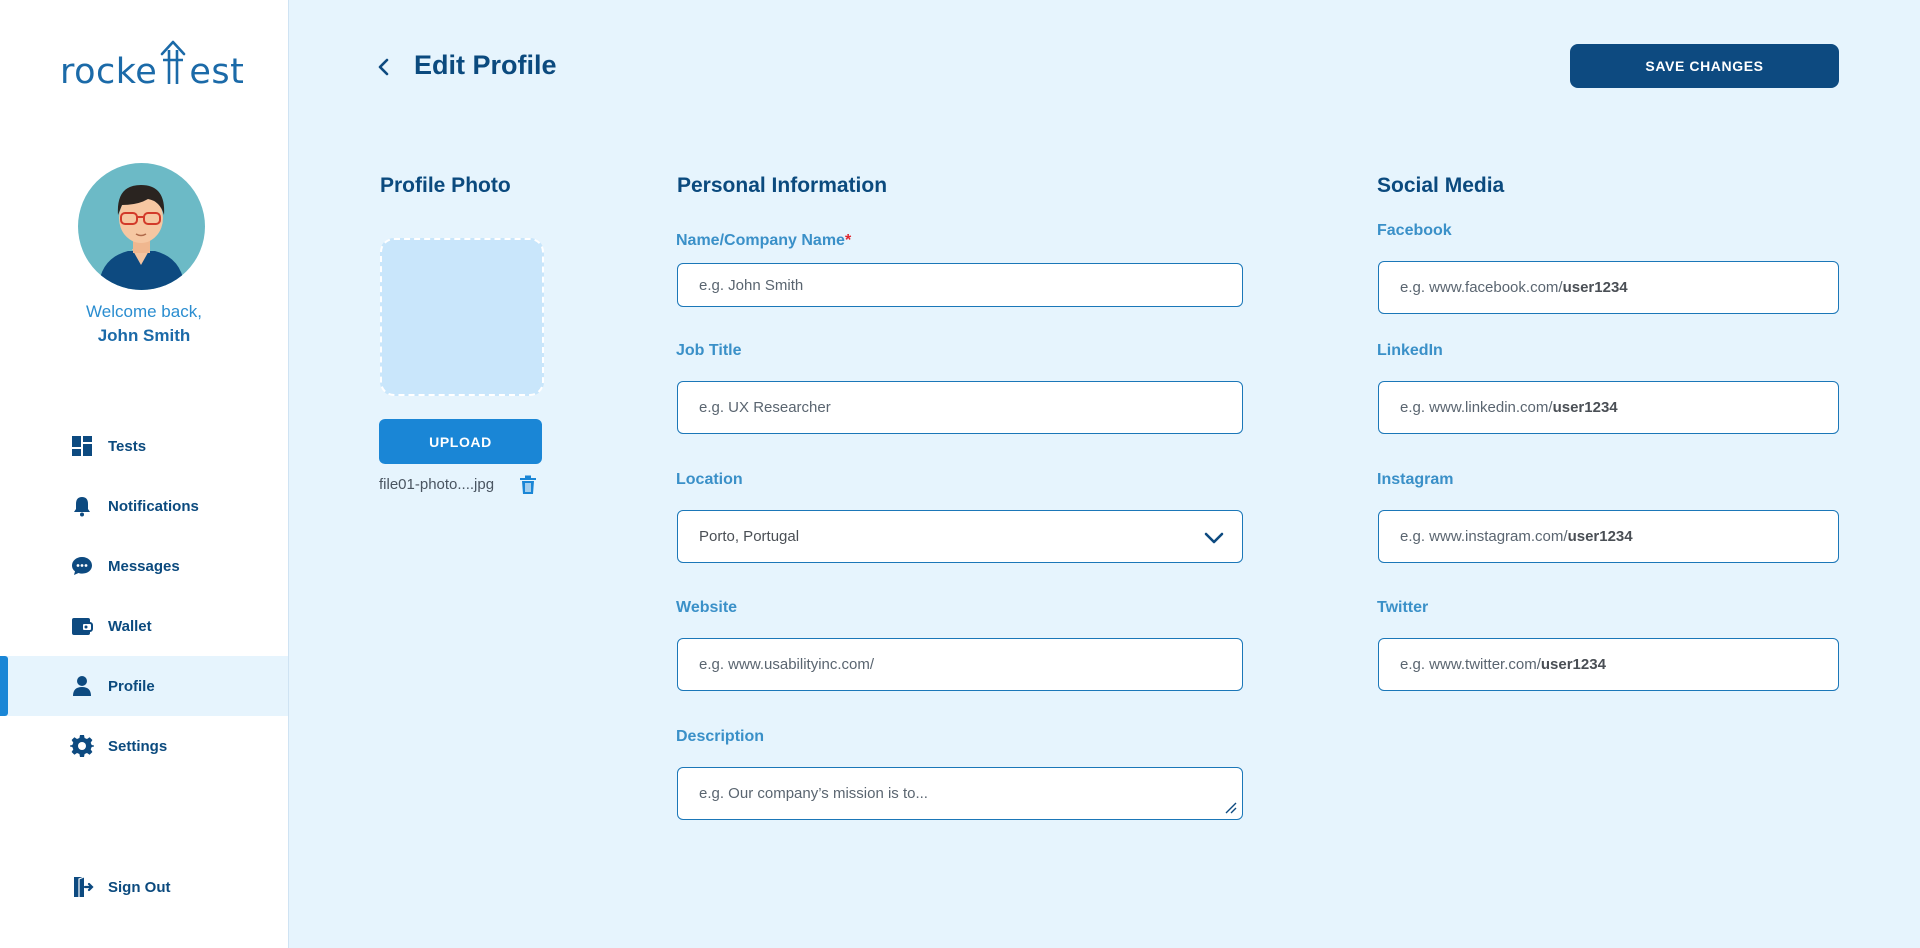  I want to click on linkedin-input: e.g. www.linkedin.com/user1234, so click(1608, 407).